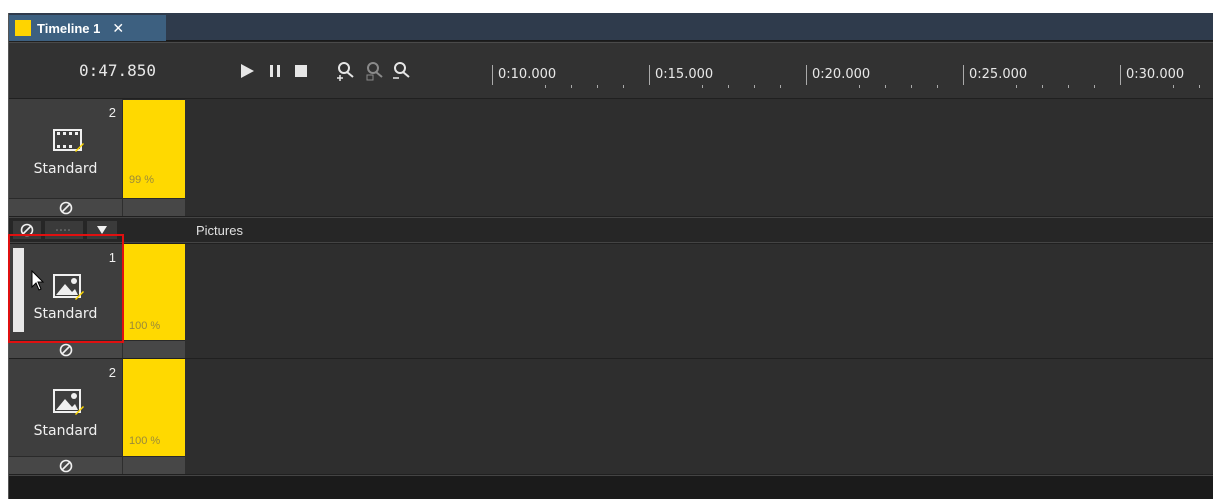 The image size is (1213, 499). I want to click on ruler-tick: 0:25.000, so click(995, 75).